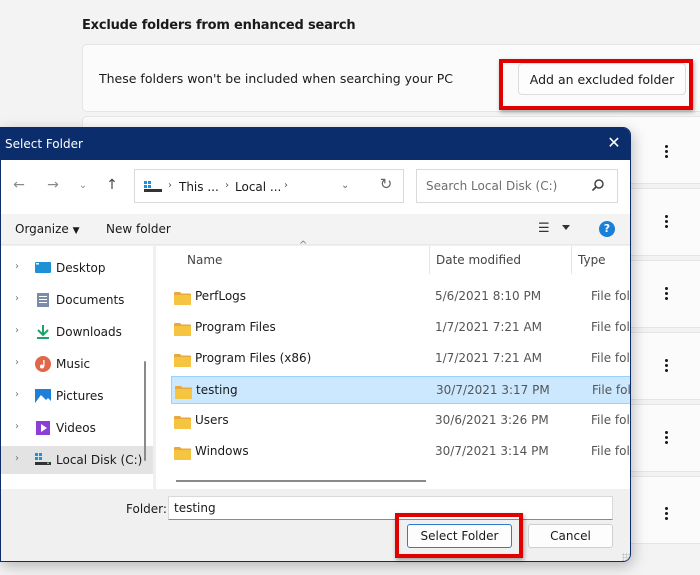 This screenshot has height=575, width=700. What do you see at coordinates (42, 229) in the screenshot?
I see `organize-label: Organize` at bounding box center [42, 229].